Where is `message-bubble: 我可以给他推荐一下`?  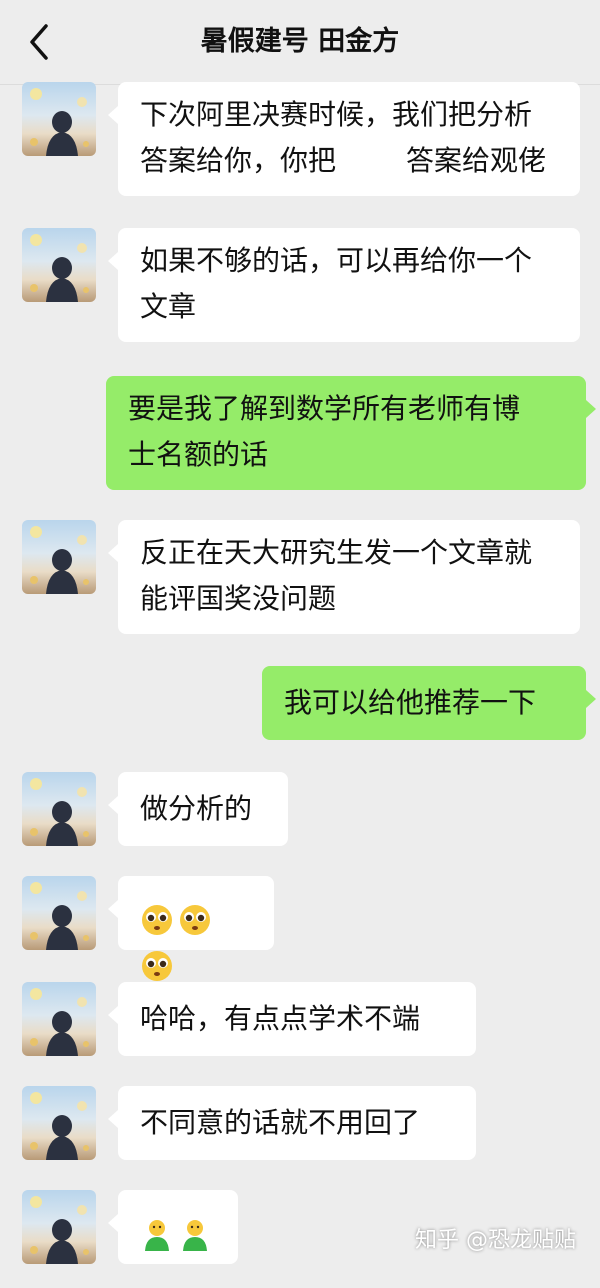 message-bubble: 我可以给他推荐一下 is located at coordinates (429, 703).